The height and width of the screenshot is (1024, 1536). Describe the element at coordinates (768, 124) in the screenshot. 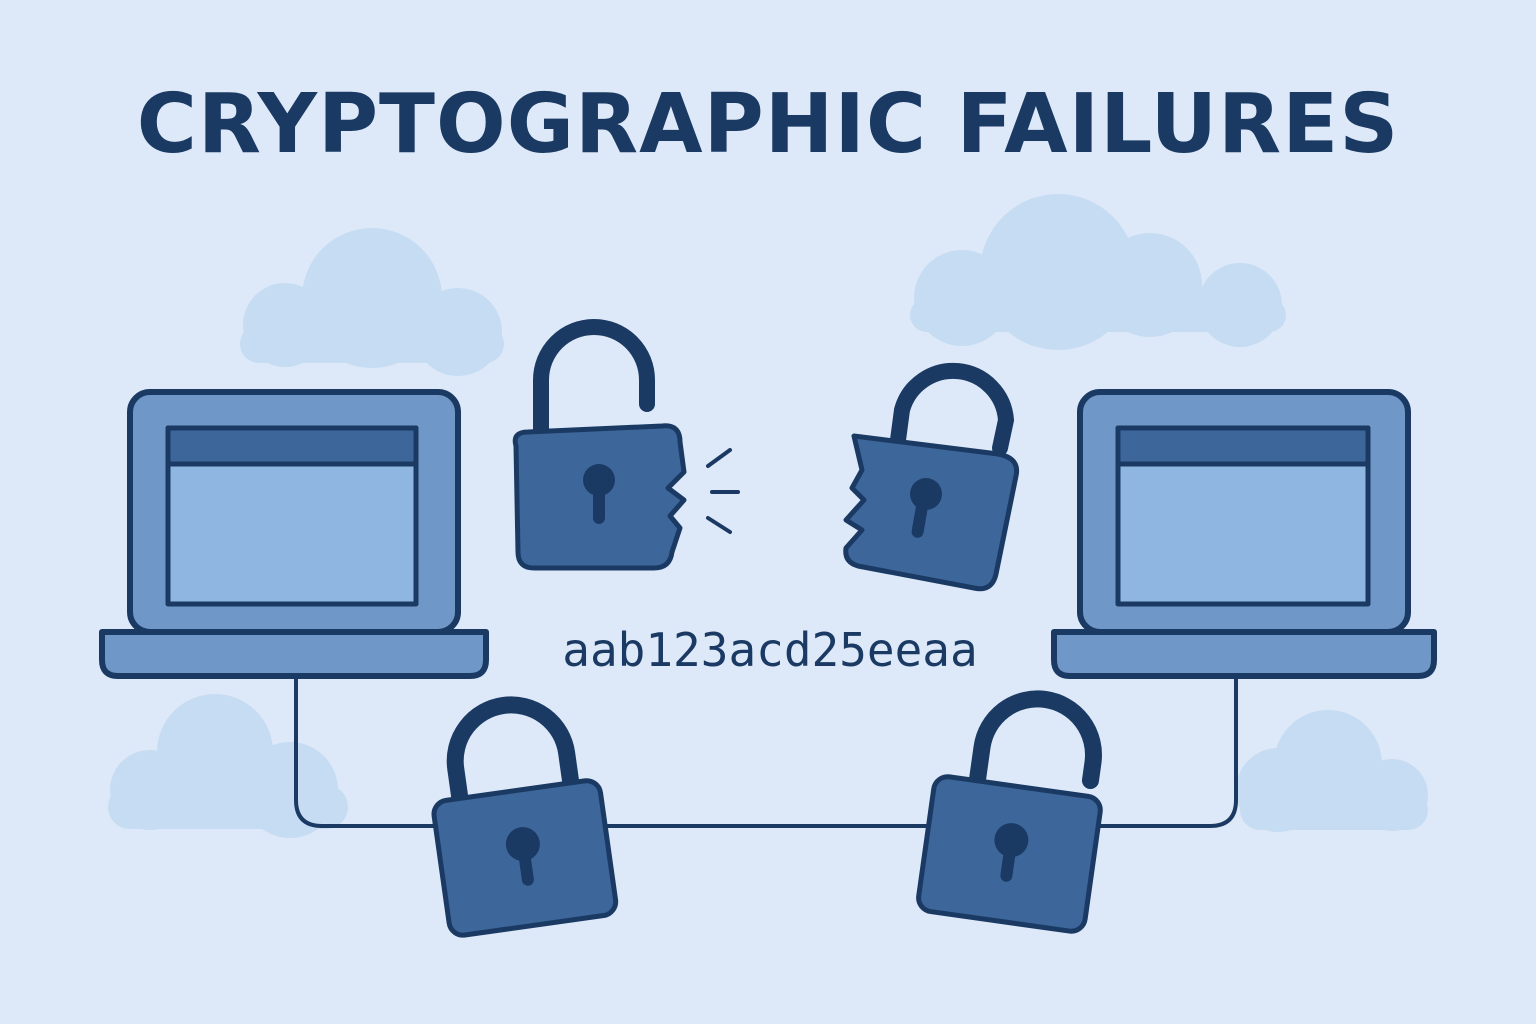

I see `page-title: CRYPTOGRAPHIC FAILURES` at that location.